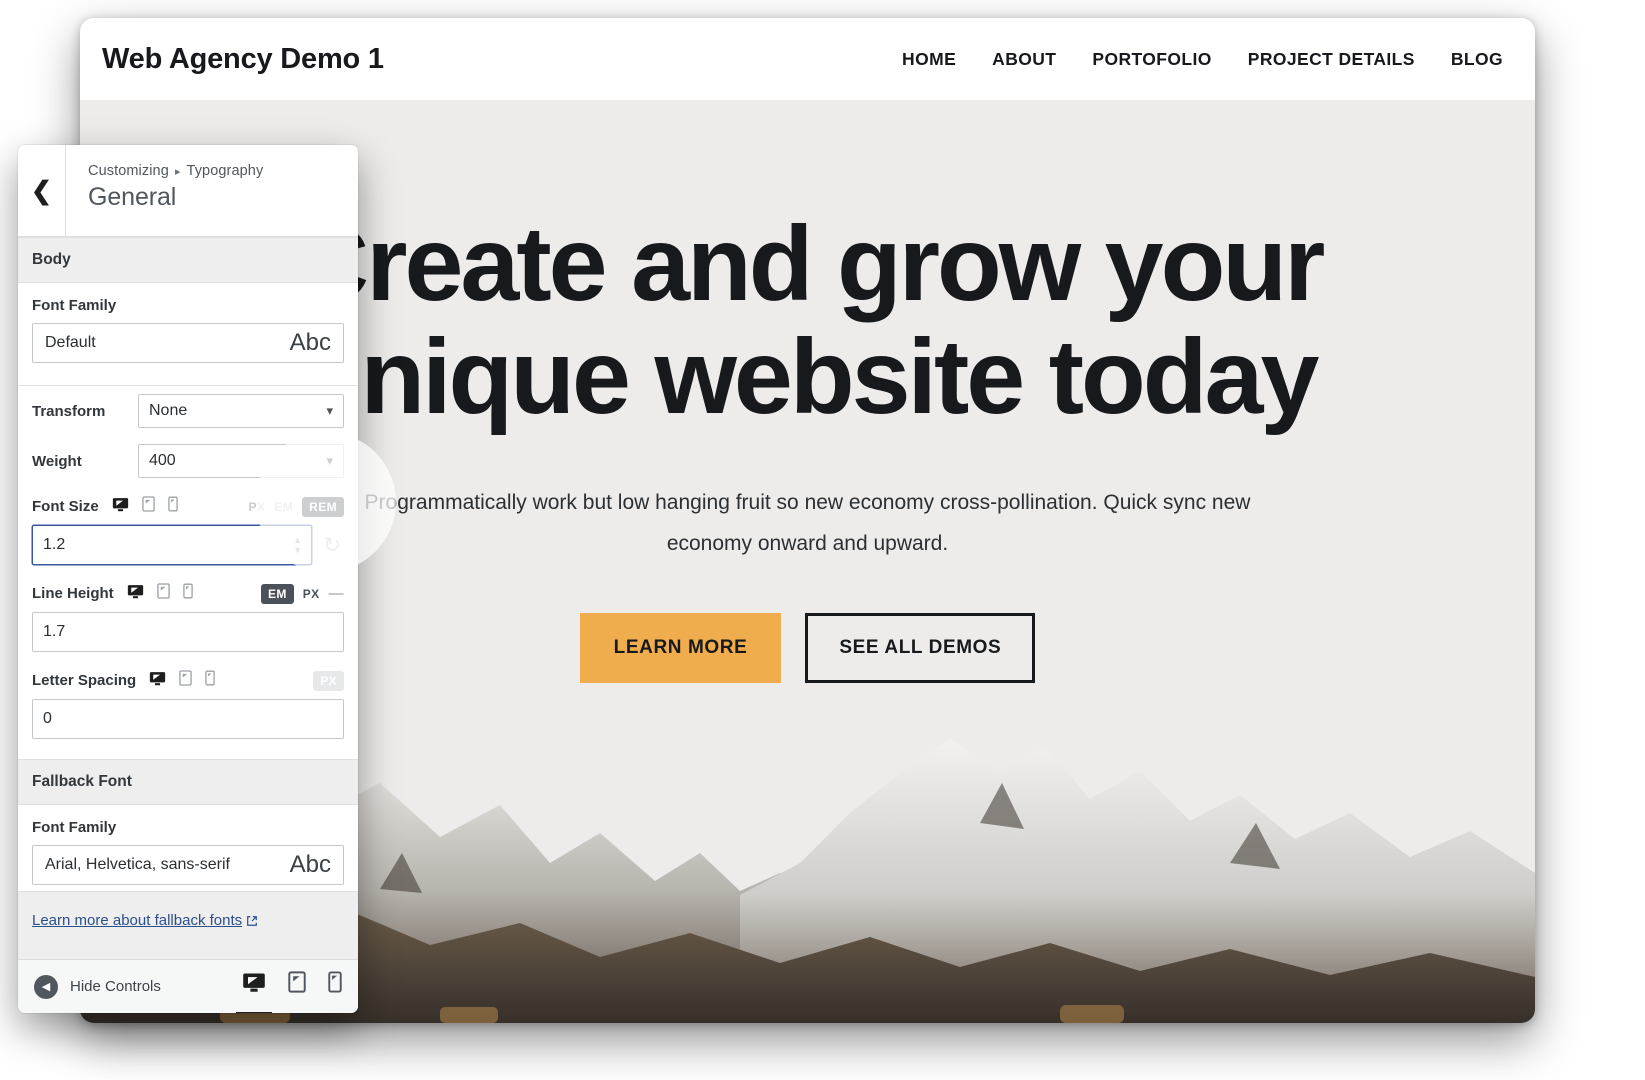  Describe the element at coordinates (297, 539) in the screenshot. I see `stepper-up-icon: ▲` at that location.